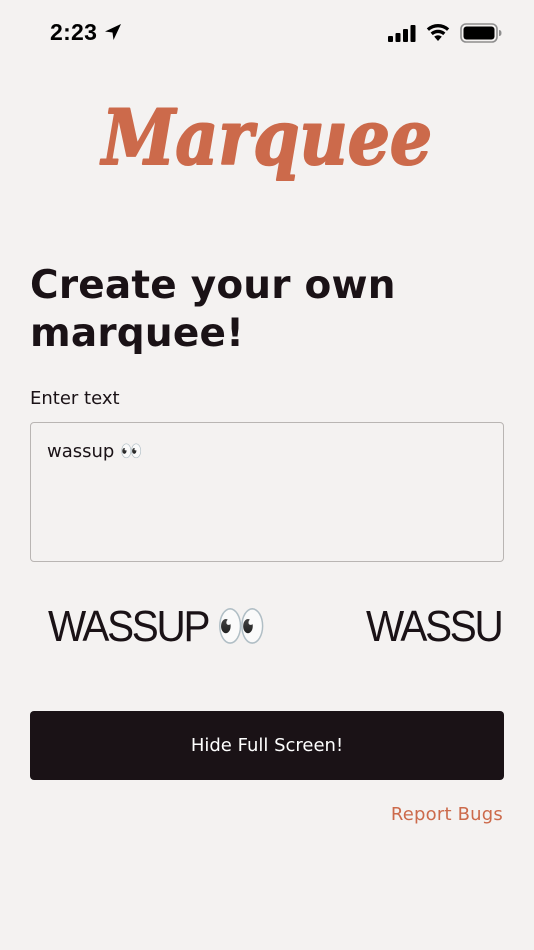  Describe the element at coordinates (276, 629) in the screenshot. I see `marquee-preview: WASSUP 👀 WASSUP 👀` at that location.